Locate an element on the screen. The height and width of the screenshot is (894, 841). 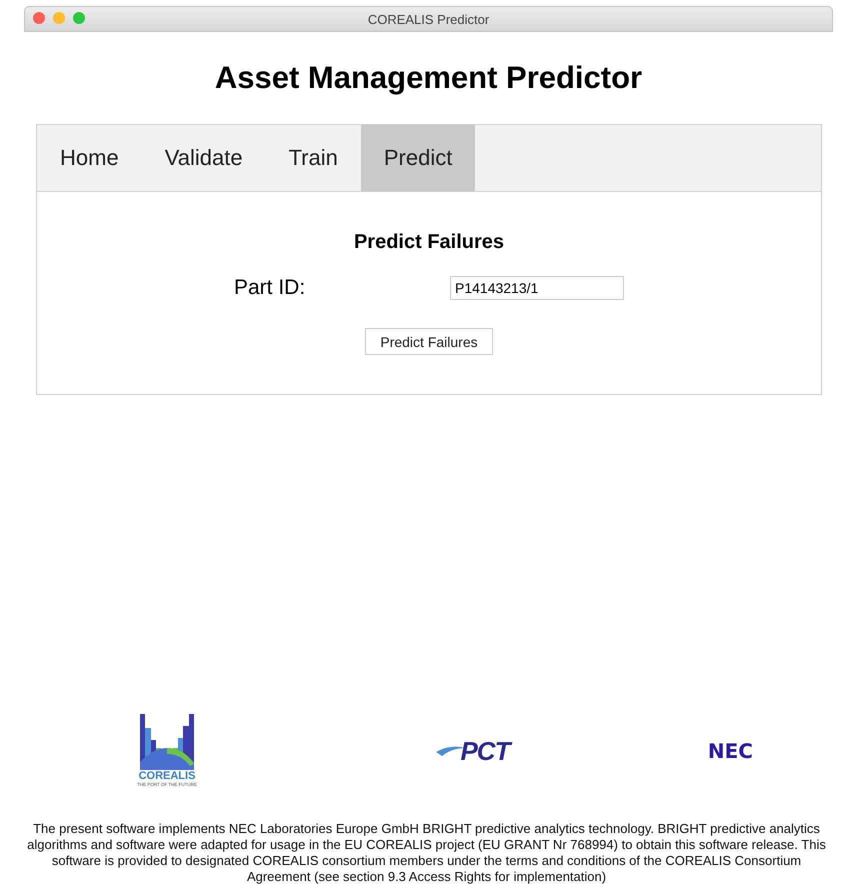
license-notice: The present software implements NEC Laboratories Europe GmbH BRIGHT predictive analytics technology. BRIGHT predictive analytics algorithms and software were adapted for usage in the EU COREALIS project (EU GRANT Nr 768994) to obtain this software release. This software is provided to designated COREALIS consortium members under the terms and conditions of the COREALIS Consortium Agreement (see section 9.3 Access Rights for implementation) is located at coordinates (426, 853).